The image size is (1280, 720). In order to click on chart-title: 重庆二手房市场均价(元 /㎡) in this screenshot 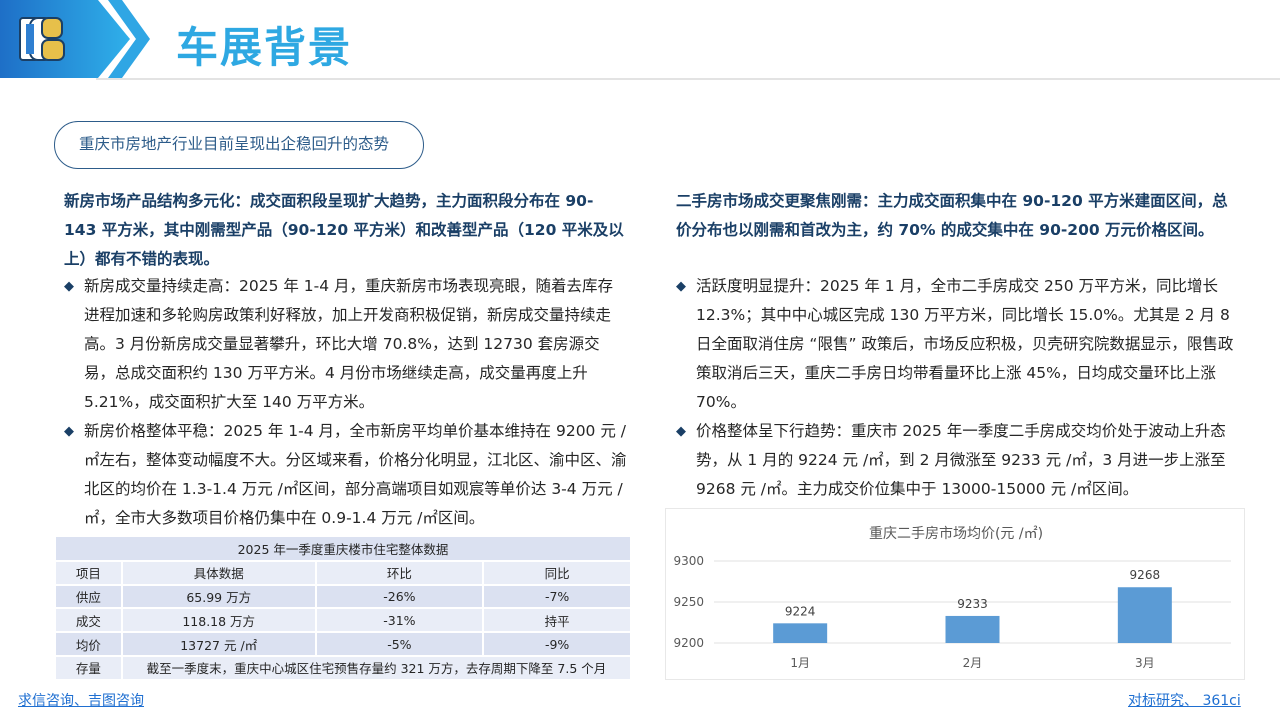, I will do `click(956, 533)`.